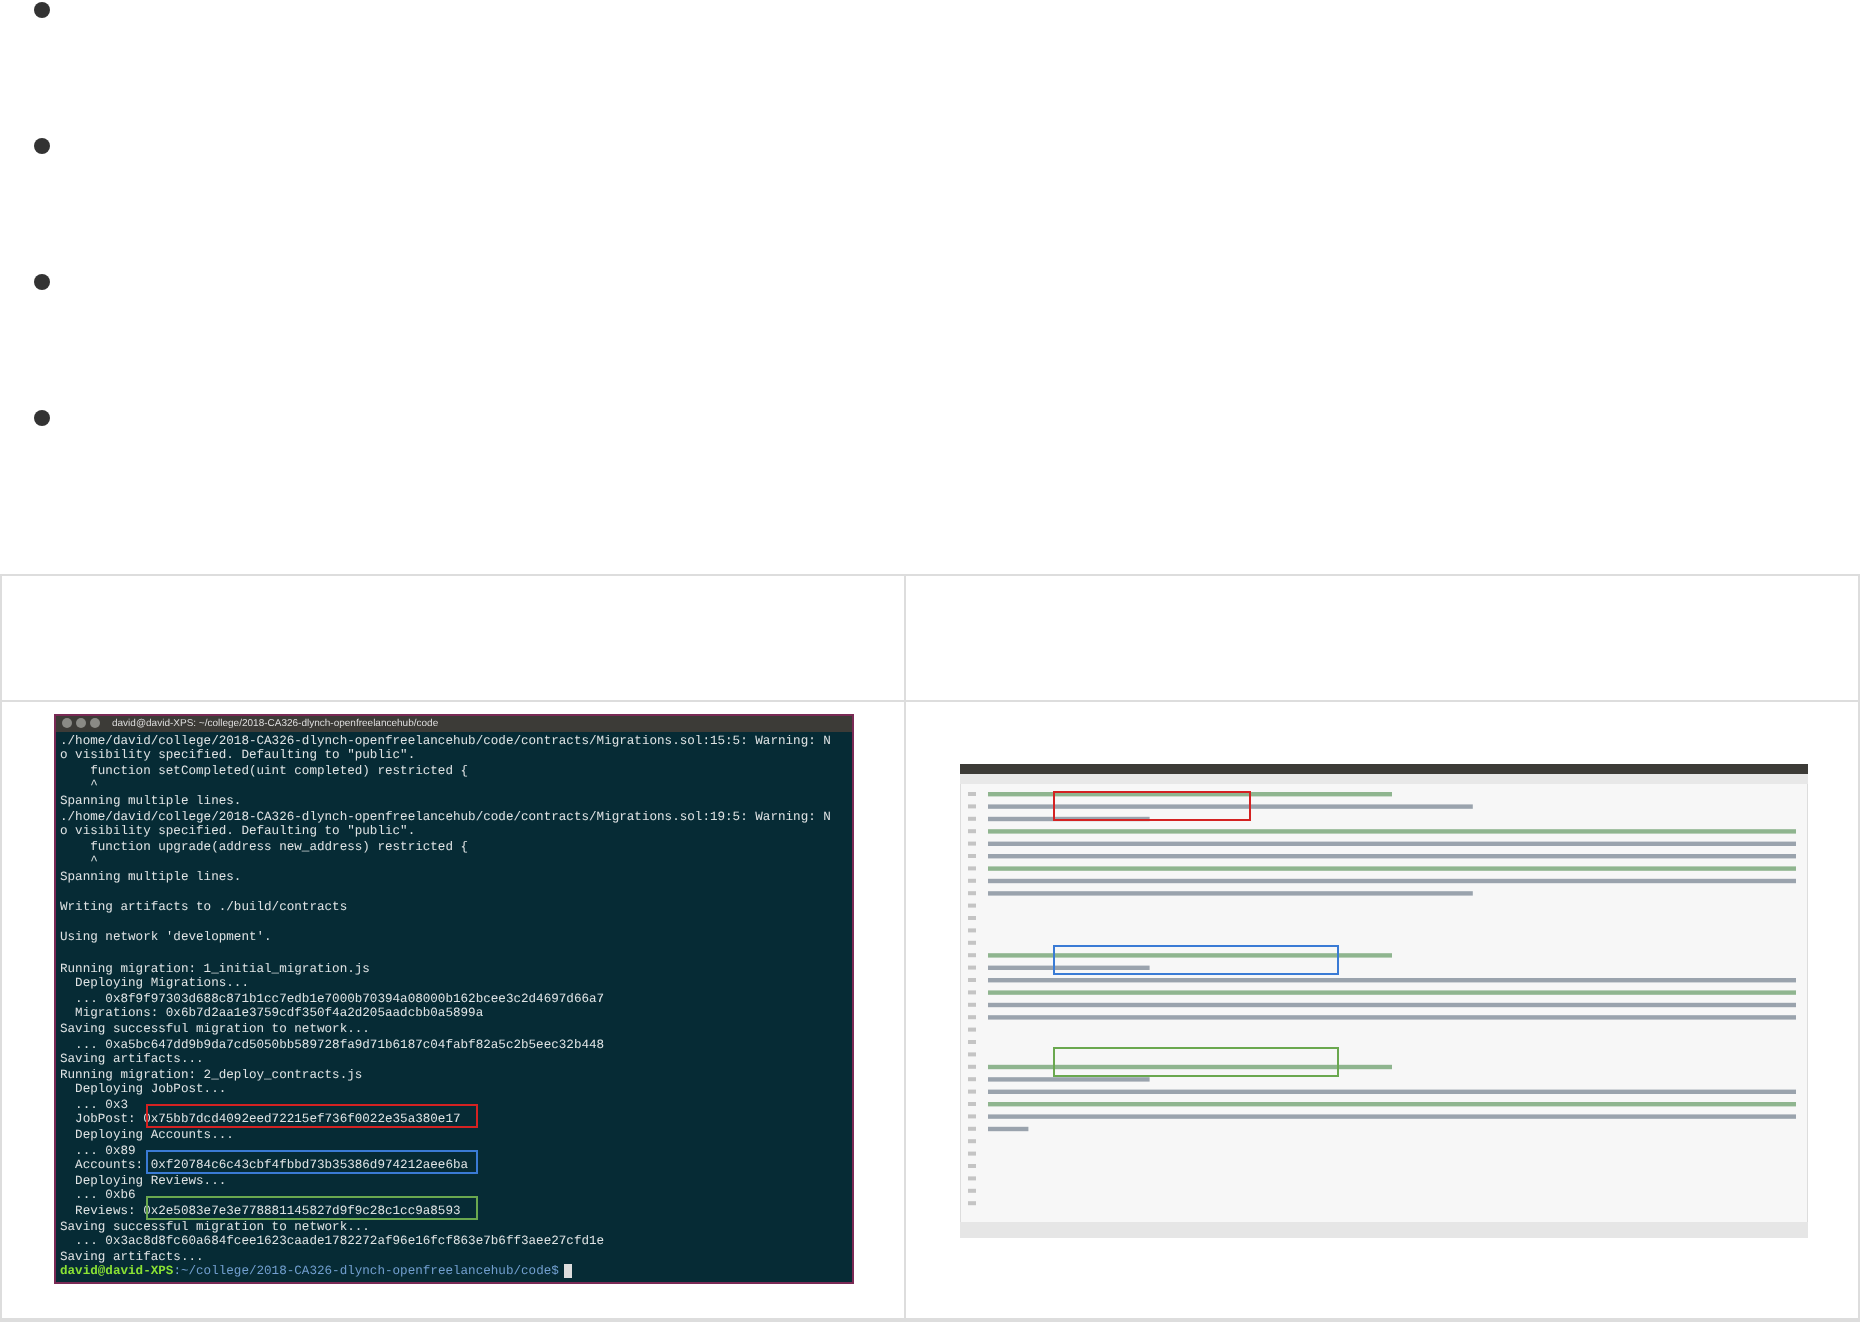 Image resolution: width=1860 pixels, height=1324 pixels. Describe the element at coordinates (95, 723) in the screenshot. I see `maximize-icon` at that location.